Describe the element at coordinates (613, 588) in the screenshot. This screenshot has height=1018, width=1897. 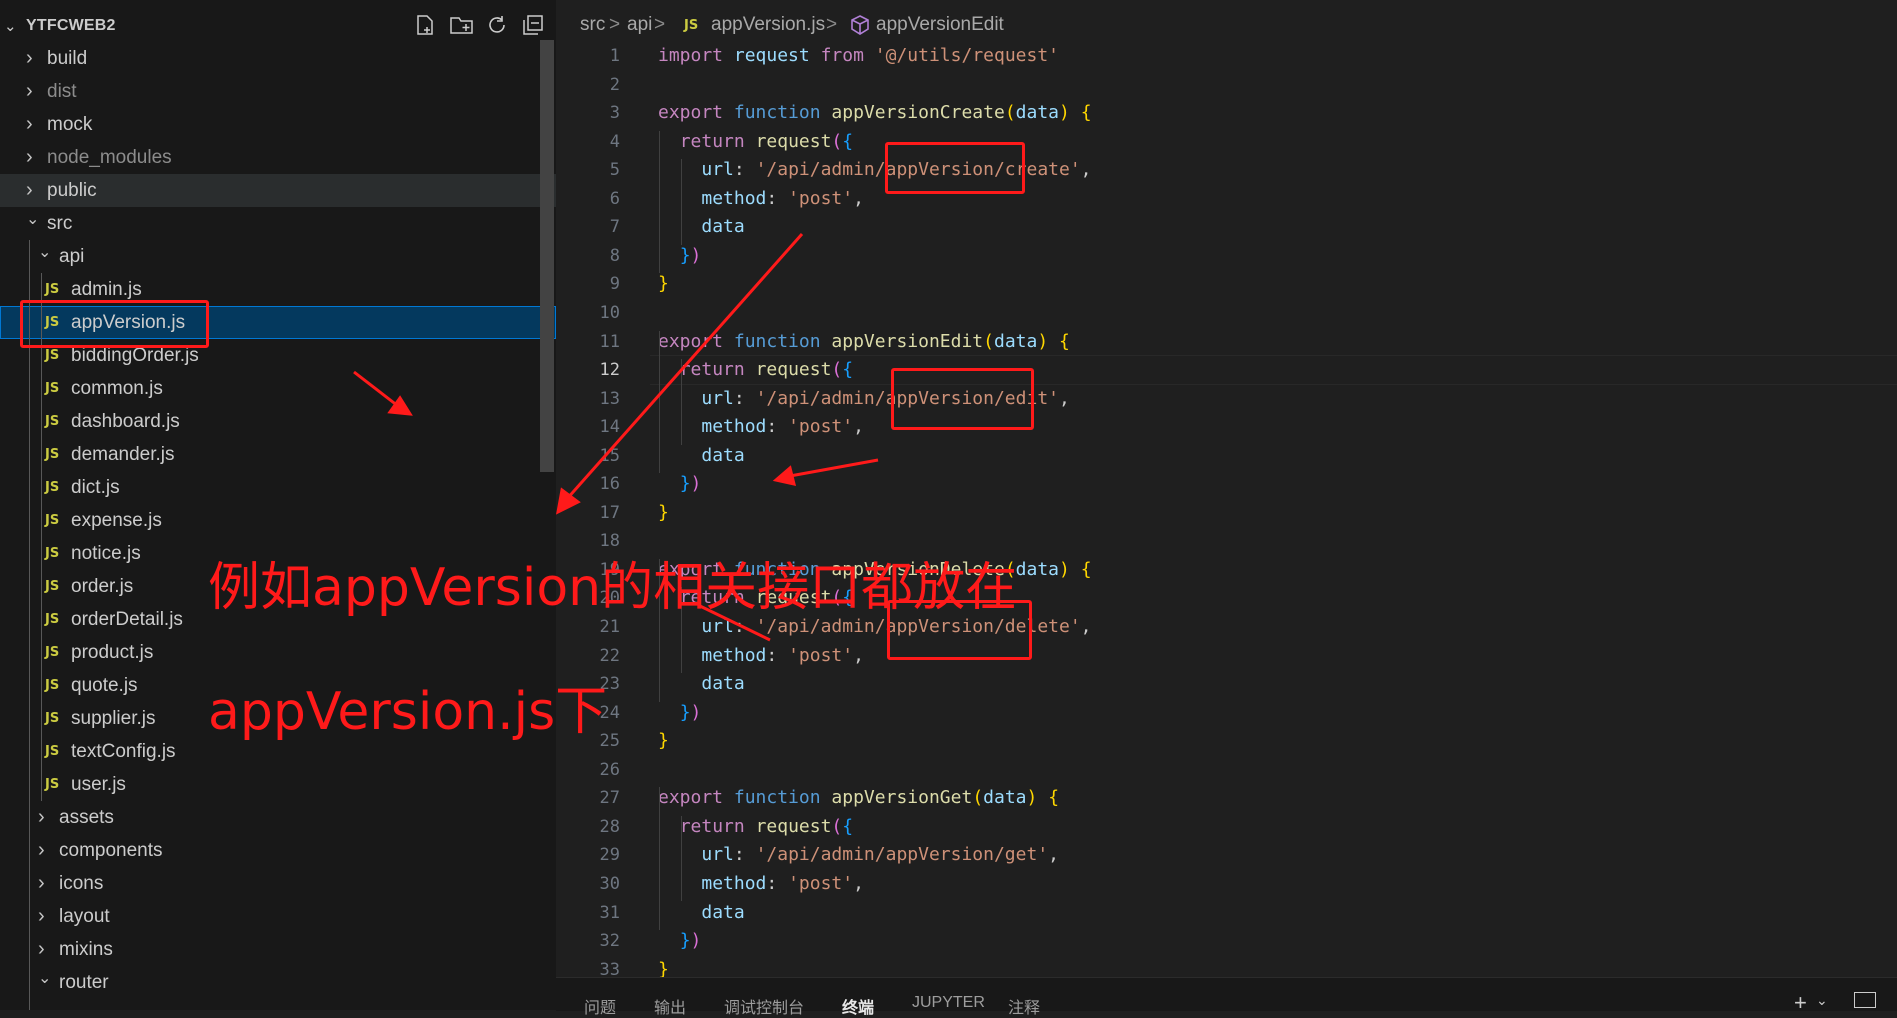
I see `annotation-text-line1: 例如appVersion的相关接口都放在` at that location.